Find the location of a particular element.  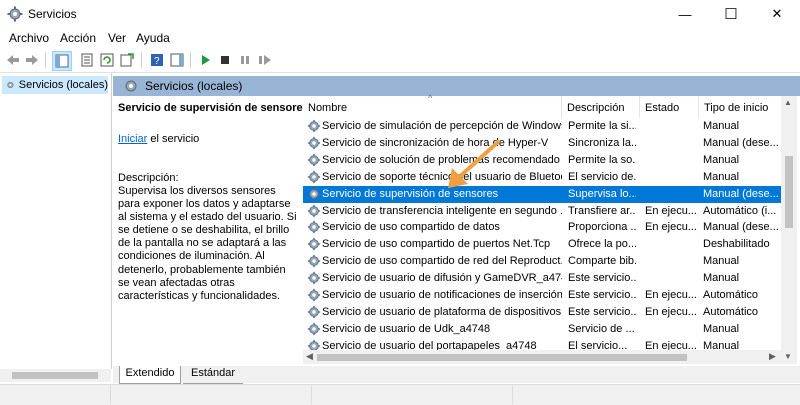

services-header-title: Servicios (locales) is located at coordinates (194, 86).